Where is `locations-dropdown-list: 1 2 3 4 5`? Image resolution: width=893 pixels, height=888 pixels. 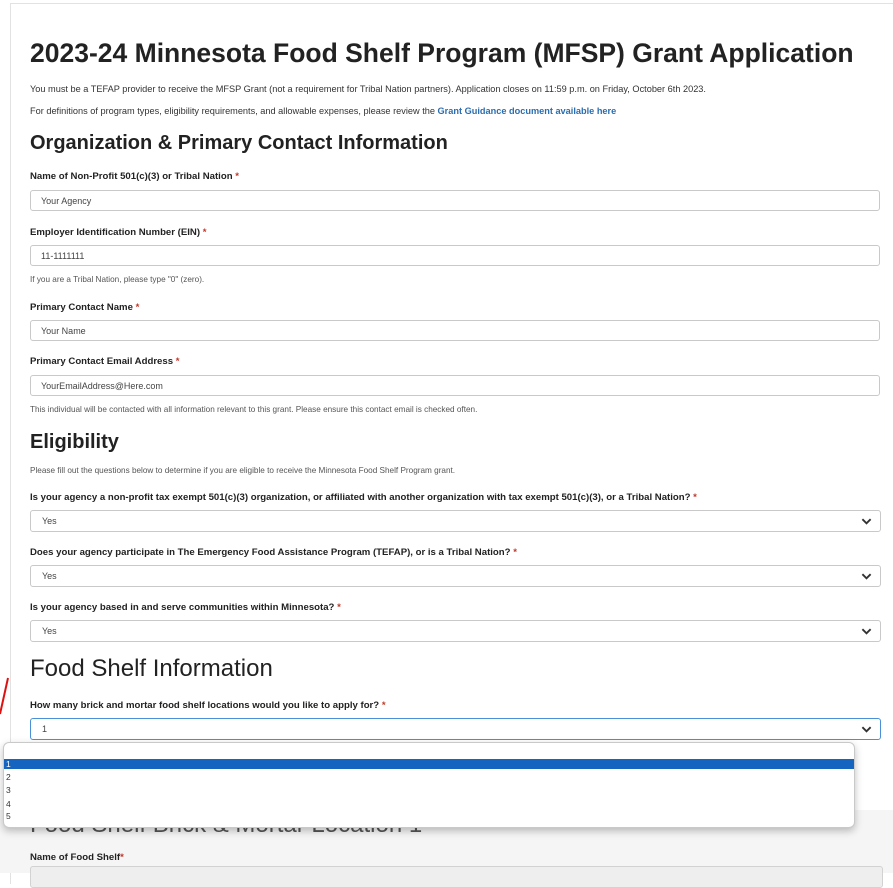 locations-dropdown-list: 1 2 3 4 5 is located at coordinates (429, 785).